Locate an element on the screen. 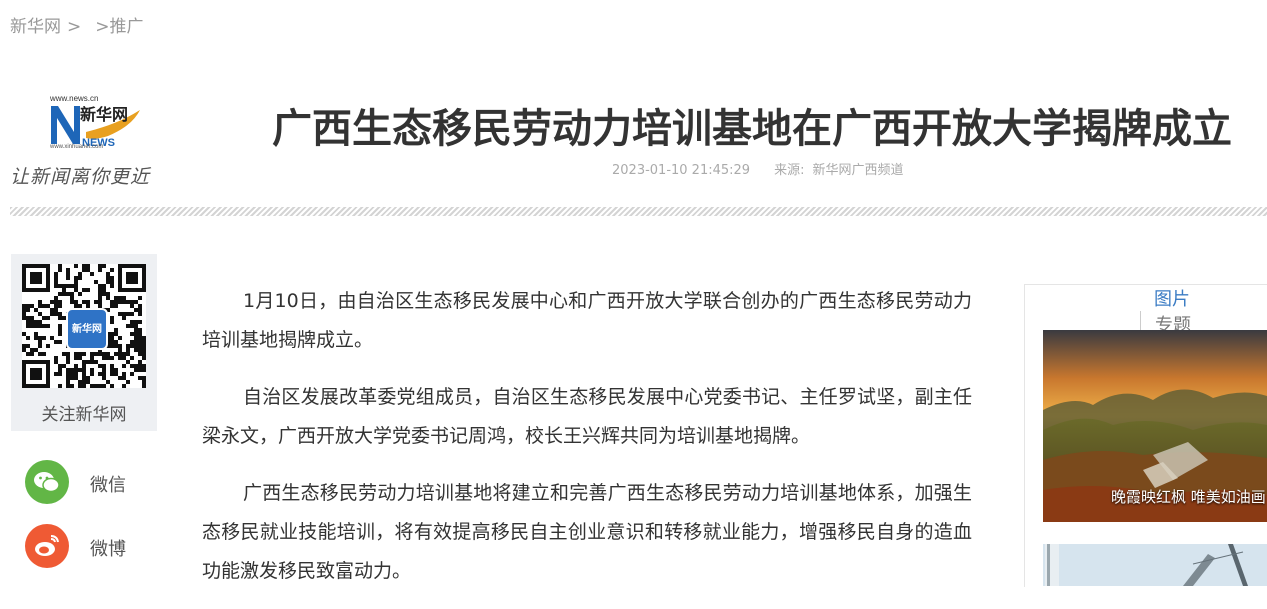 Image resolution: width=1267 pixels, height=609 pixels. share-weibo-label: 微博 is located at coordinates (108, 549).